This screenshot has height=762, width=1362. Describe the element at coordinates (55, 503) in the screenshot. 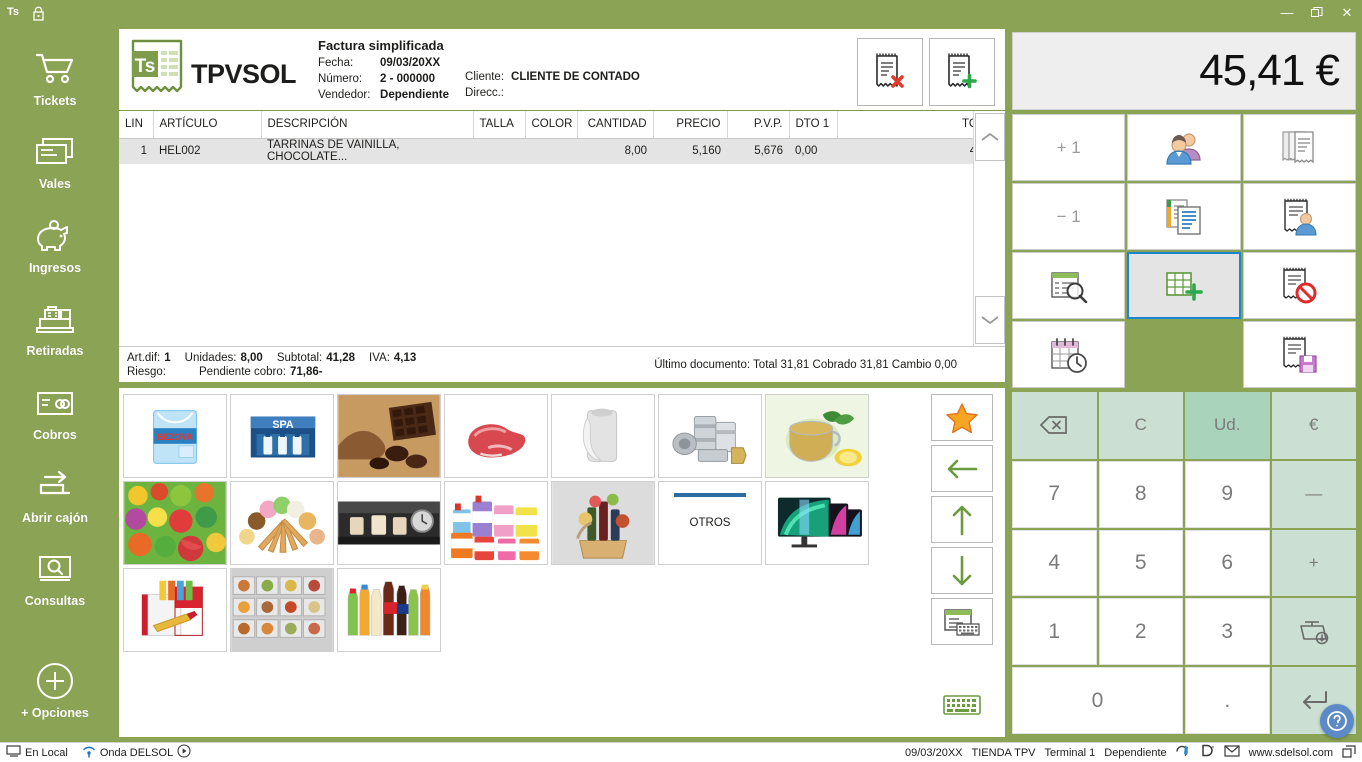

I see `sidebar-item-abrir-cajon: Abrir cajón` at that location.